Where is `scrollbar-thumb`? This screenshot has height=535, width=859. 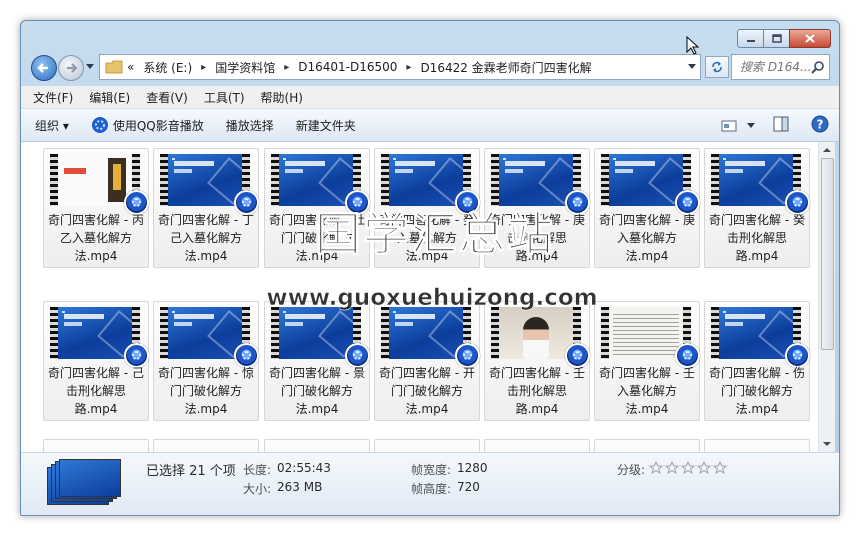
scrollbar-thumb is located at coordinates (827, 254).